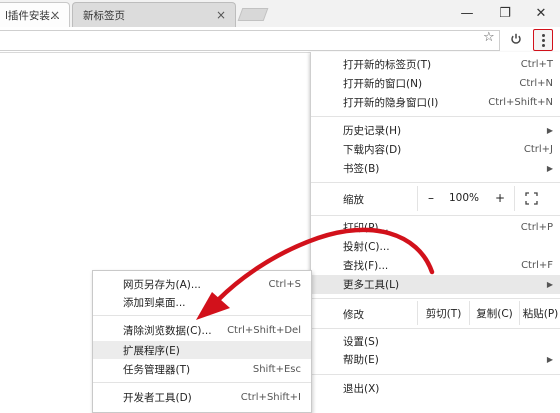 This screenshot has height=413, width=560. Describe the element at coordinates (372, 150) in the screenshot. I see `menu-item-label: 下载内容(D)` at that location.